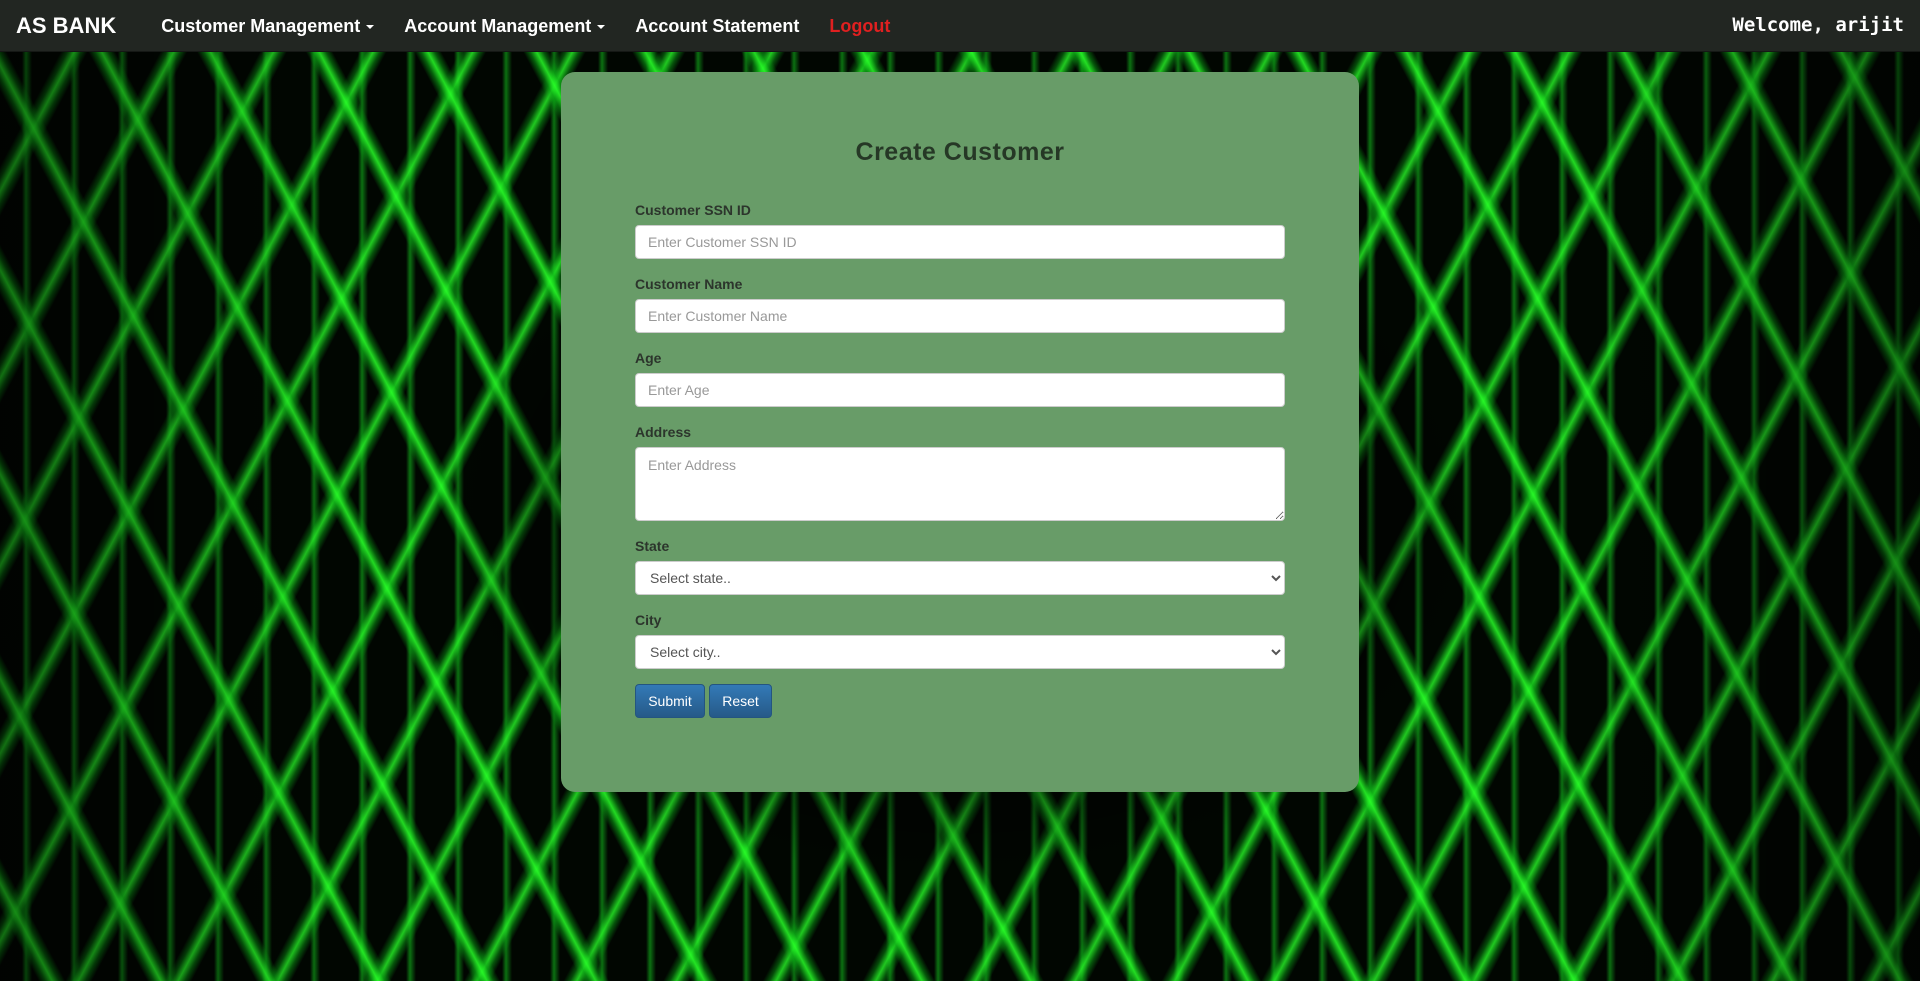  I want to click on state-label: State, so click(652, 546).